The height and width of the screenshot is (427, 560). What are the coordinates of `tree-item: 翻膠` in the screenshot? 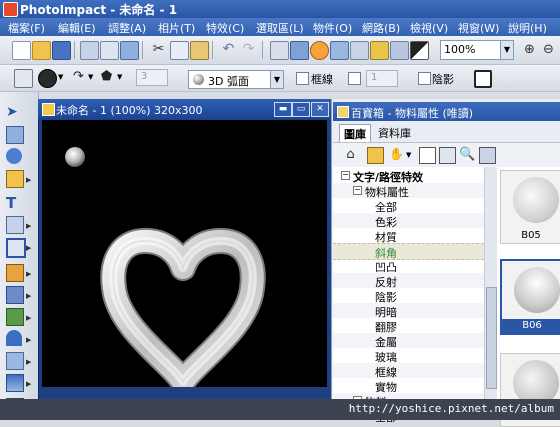 It's located at (408, 326).